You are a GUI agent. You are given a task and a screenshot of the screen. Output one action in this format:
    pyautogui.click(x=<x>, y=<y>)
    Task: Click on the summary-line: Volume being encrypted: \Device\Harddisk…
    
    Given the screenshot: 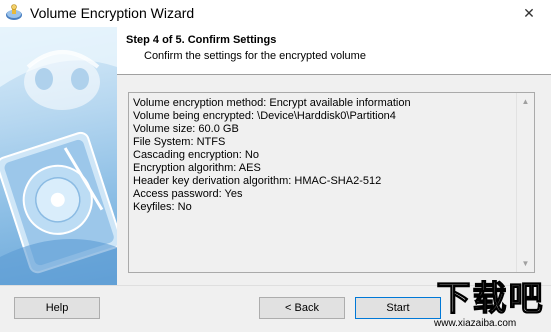 What is the action you would take?
    pyautogui.click(x=264, y=116)
    